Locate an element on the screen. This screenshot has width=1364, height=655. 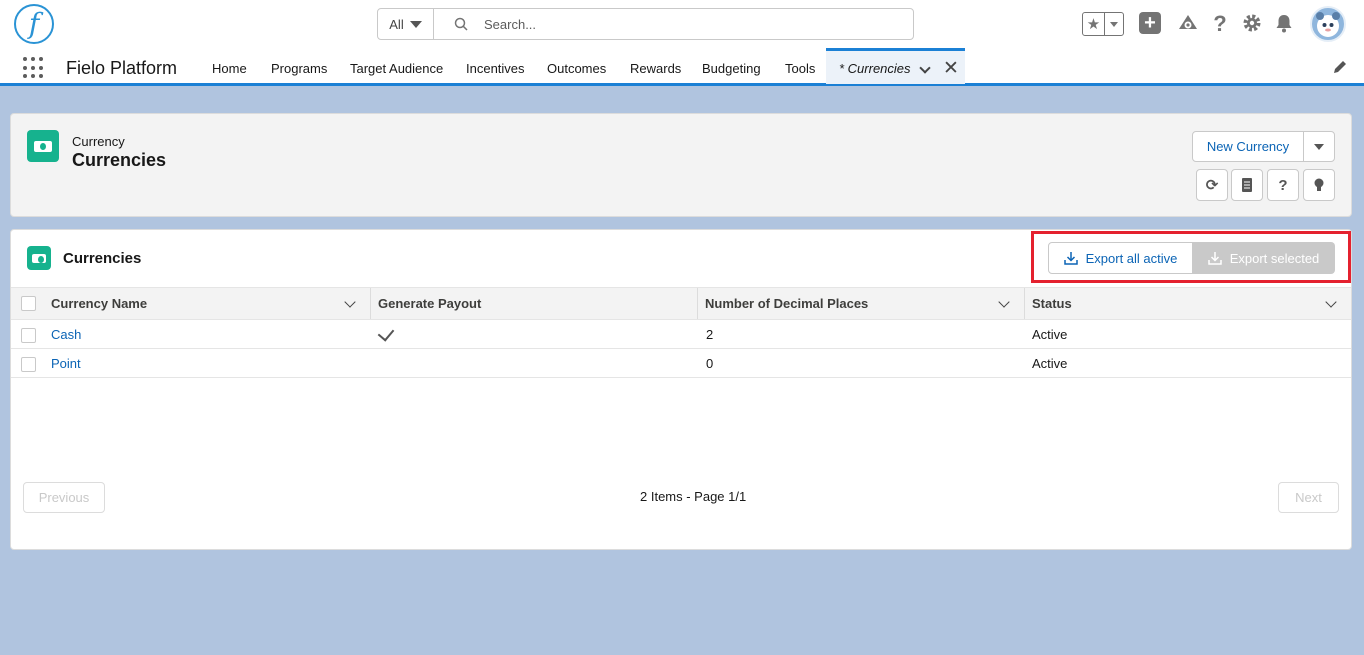
fielo-logo: f is located at coordinates (34, 24).